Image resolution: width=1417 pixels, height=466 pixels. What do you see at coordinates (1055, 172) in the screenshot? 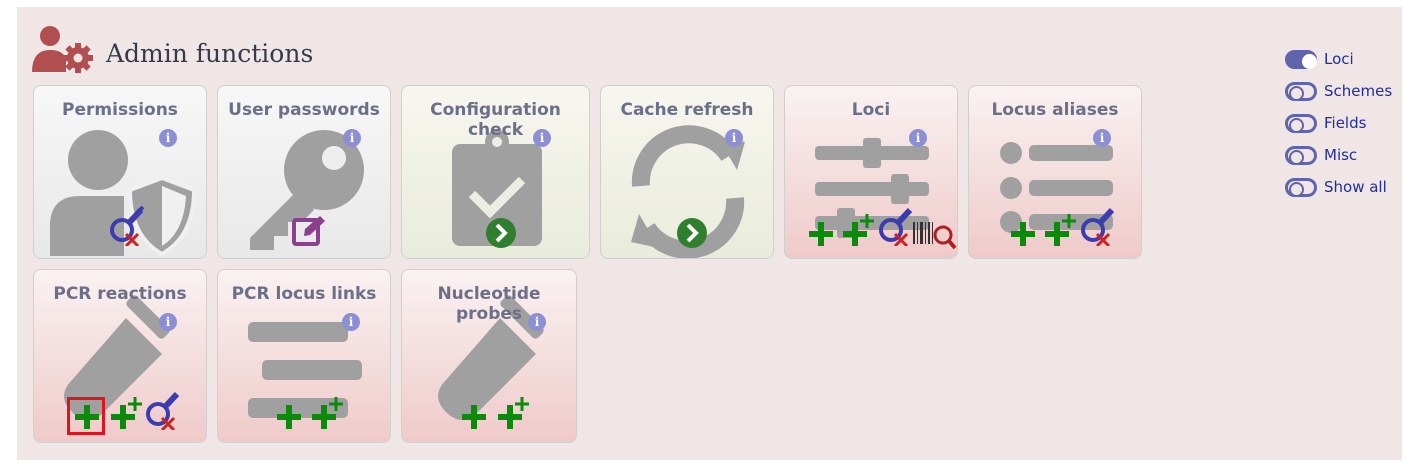
I see `tile-locus-aliases: Locus aliases i` at bounding box center [1055, 172].